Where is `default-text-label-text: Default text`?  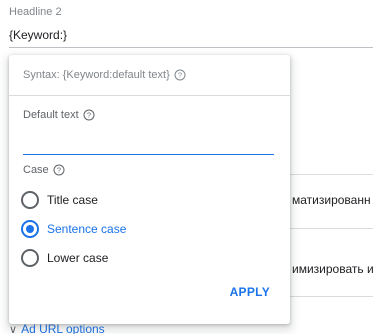
default-text-label-text: Default text is located at coordinates (51, 115).